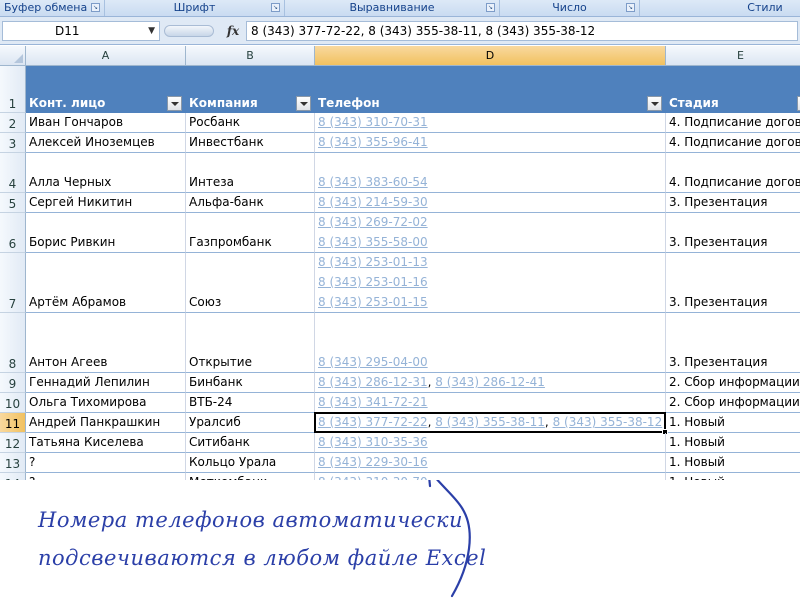 This screenshot has width=800, height=600. What do you see at coordinates (106, 283) in the screenshot?
I see `table-cell: Артём Абрамов` at bounding box center [106, 283].